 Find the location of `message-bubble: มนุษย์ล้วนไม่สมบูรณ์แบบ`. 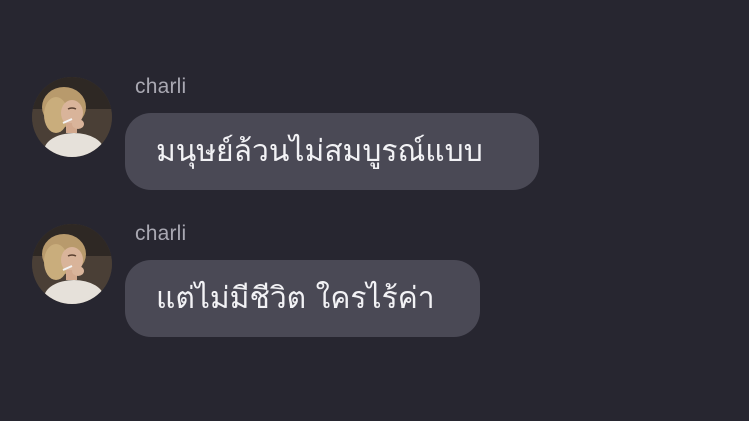

message-bubble: มนุษย์ล้วนไม่สมบูรณ์แบบ is located at coordinates (332, 151).